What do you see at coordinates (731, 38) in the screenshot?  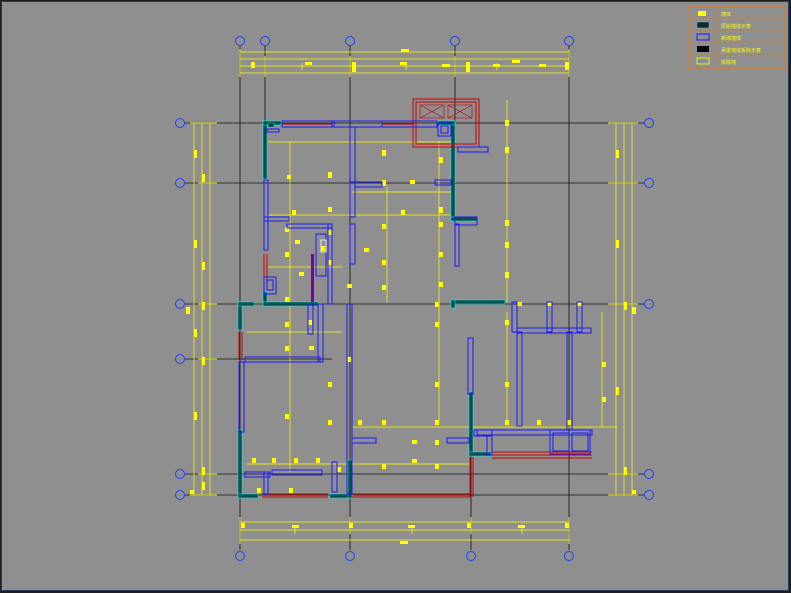 I see `legend-label-3: 新砌墙体` at bounding box center [731, 38].